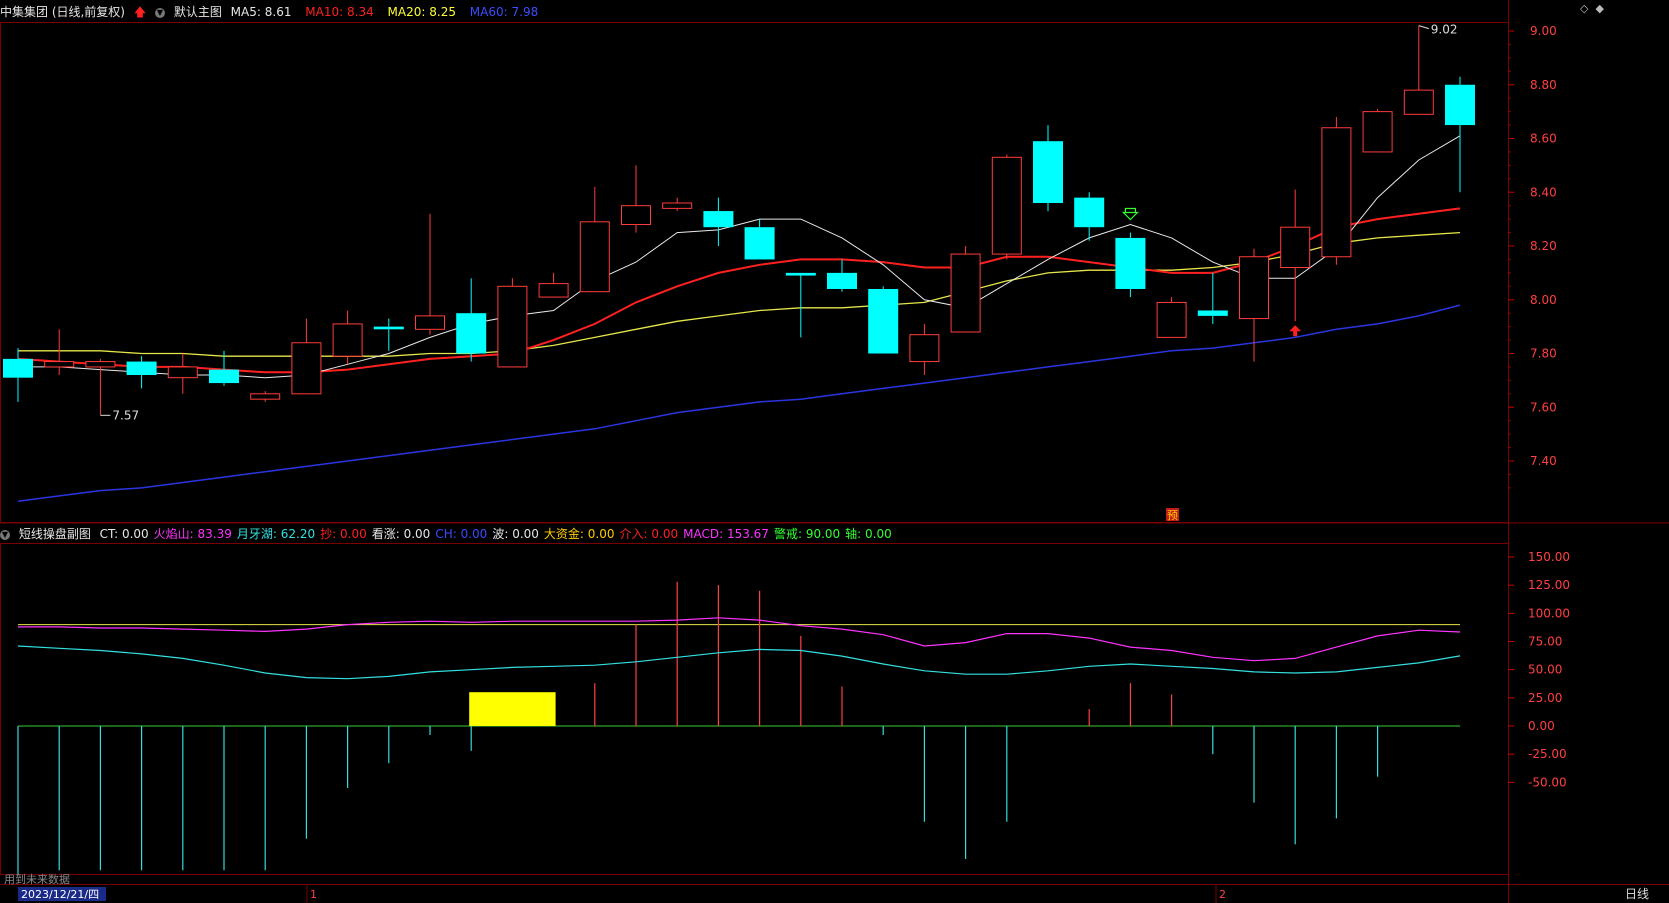 The image size is (1669, 903). What do you see at coordinates (360, 12) in the screenshot?
I see `ma10-value: 8.34` at bounding box center [360, 12].